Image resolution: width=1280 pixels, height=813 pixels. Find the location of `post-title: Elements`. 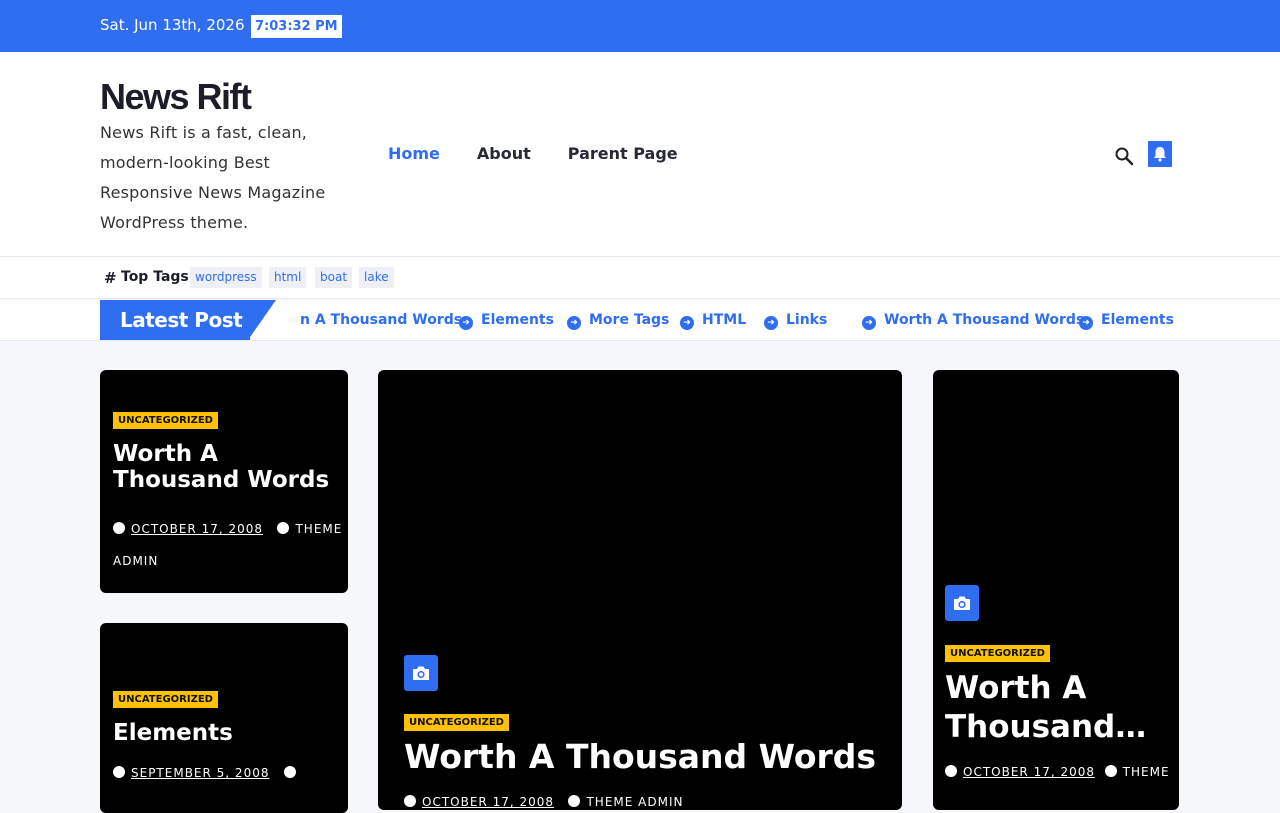

post-title: Elements is located at coordinates (225, 733).